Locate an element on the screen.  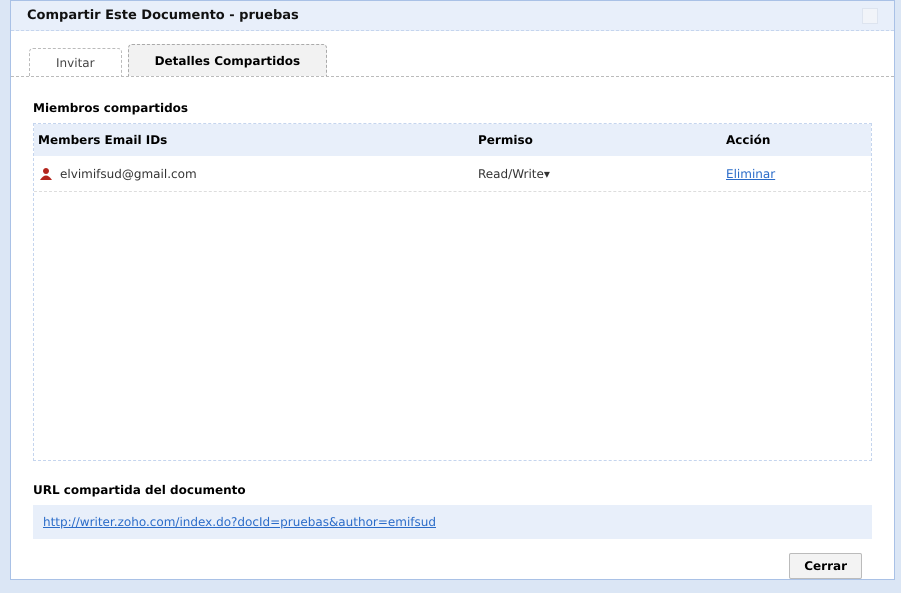
url-label: URL compartida del documento is located at coordinates (140, 490).